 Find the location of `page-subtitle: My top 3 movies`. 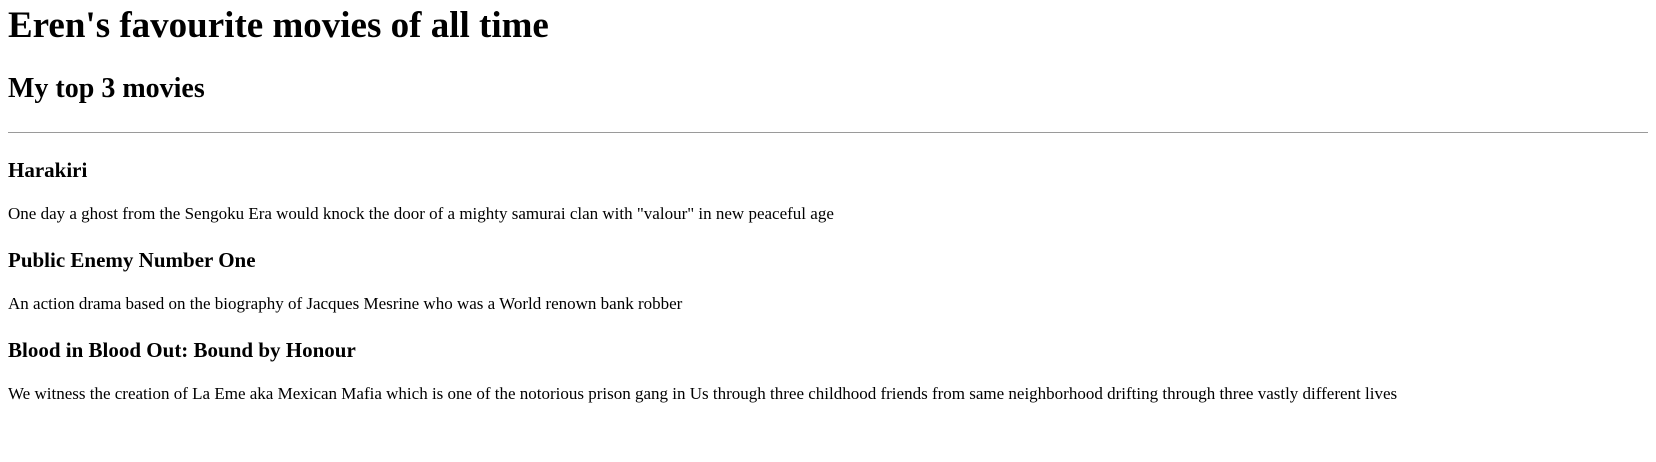

page-subtitle: My top 3 movies is located at coordinates (106, 88).